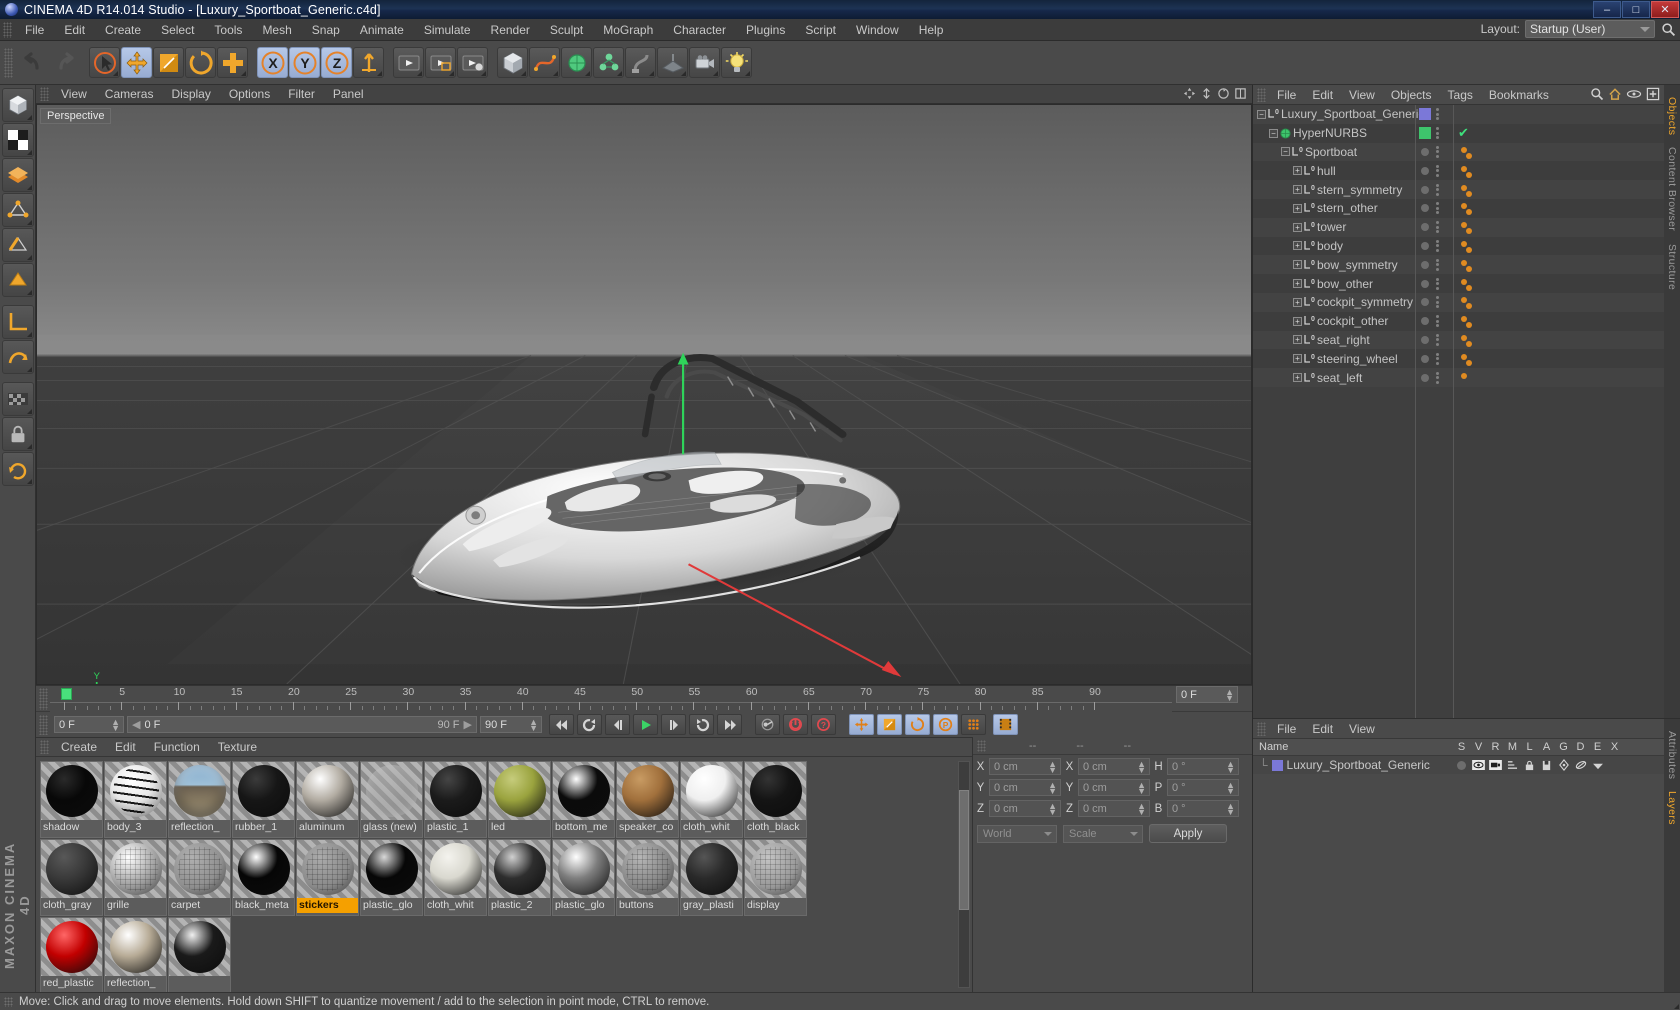 The width and height of the screenshot is (1680, 1010). I want to click on menu-window: Window, so click(877, 30).